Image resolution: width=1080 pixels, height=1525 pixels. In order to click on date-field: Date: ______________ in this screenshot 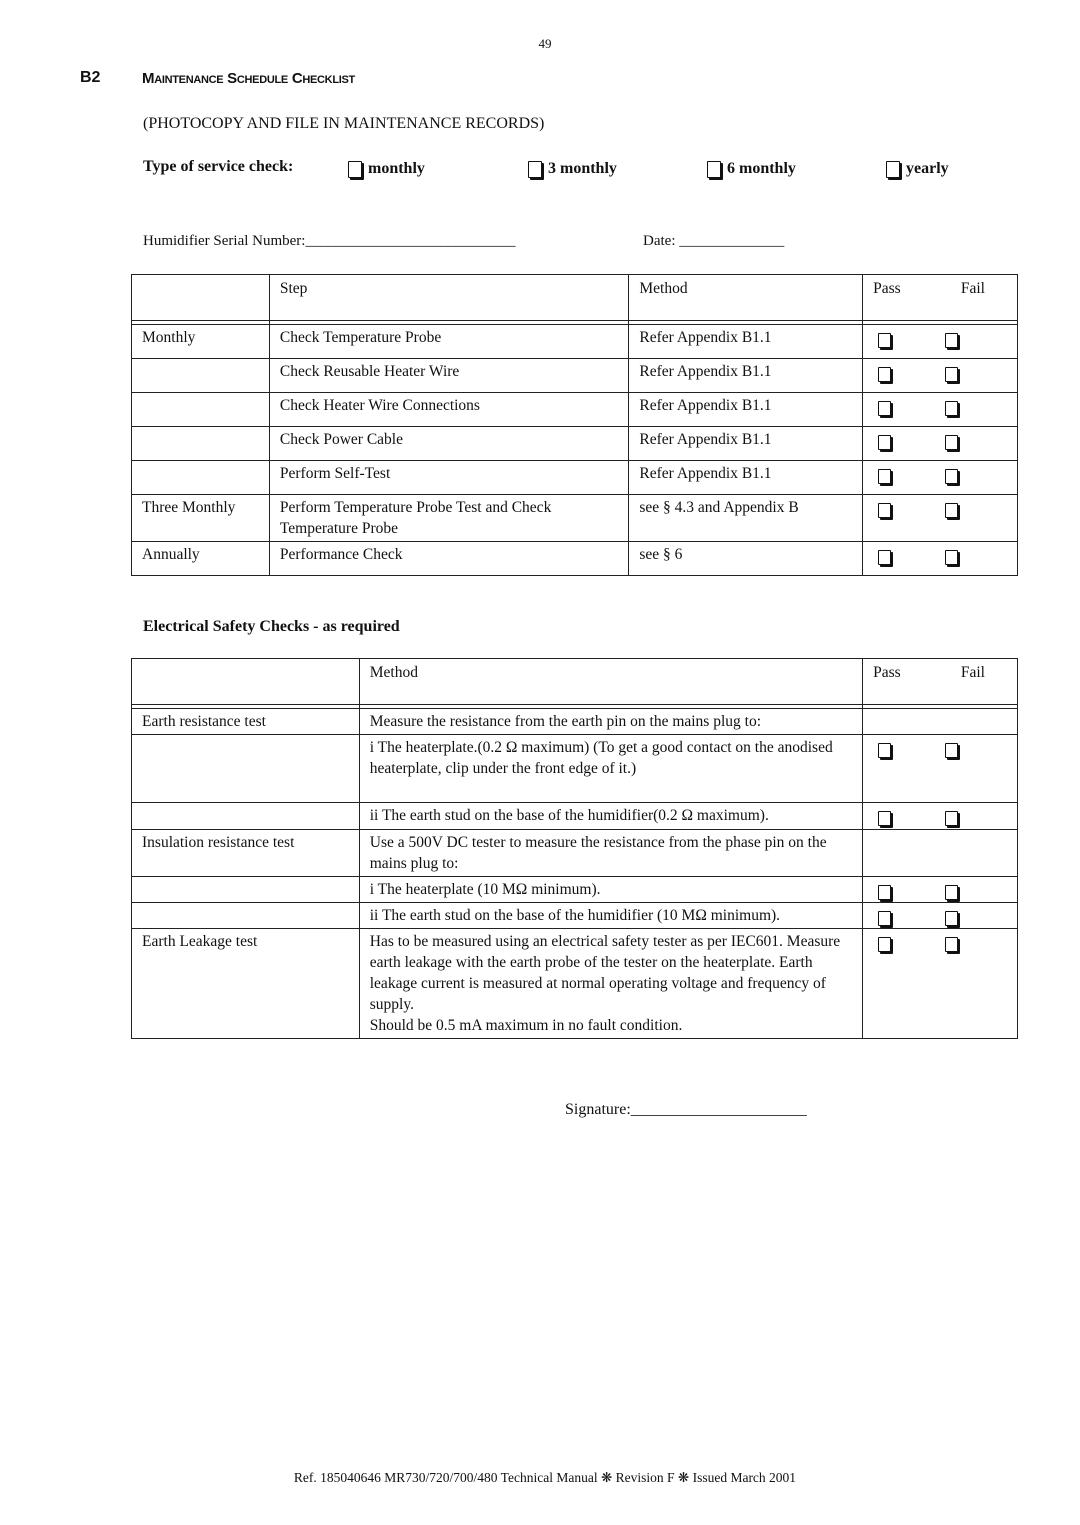, I will do `click(713, 241)`.